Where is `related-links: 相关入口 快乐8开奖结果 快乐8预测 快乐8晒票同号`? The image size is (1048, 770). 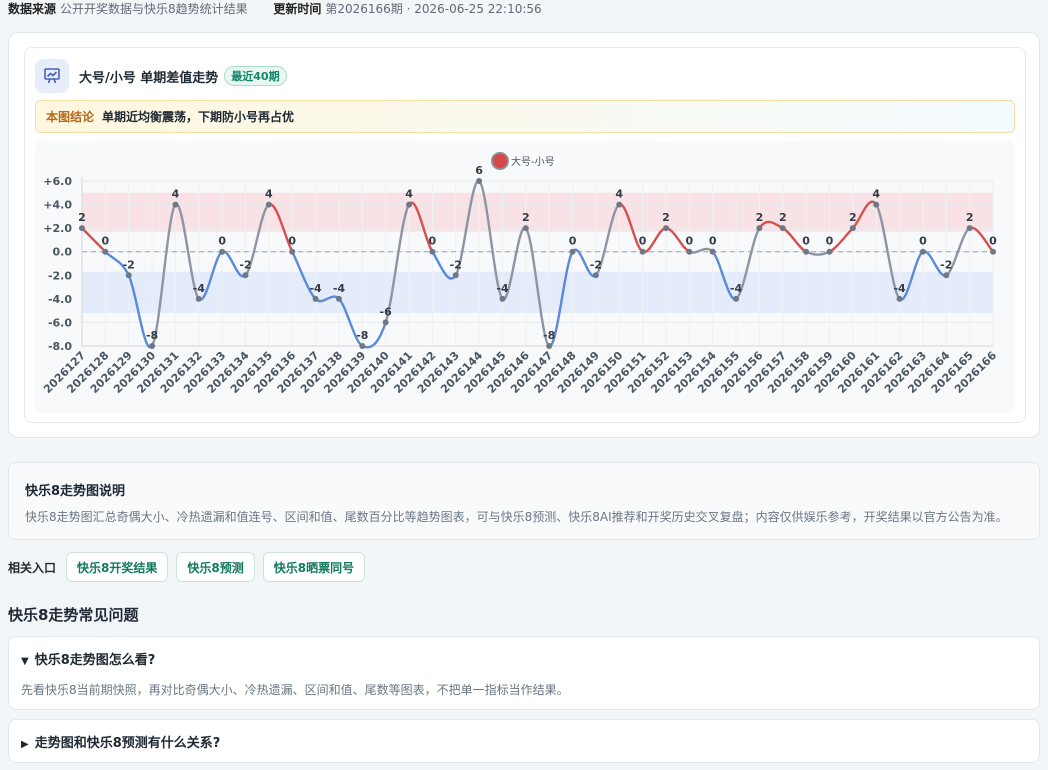
related-links: 相关入口 快乐8开奖结果 快乐8预测 快乐8晒票同号 is located at coordinates (190, 567).